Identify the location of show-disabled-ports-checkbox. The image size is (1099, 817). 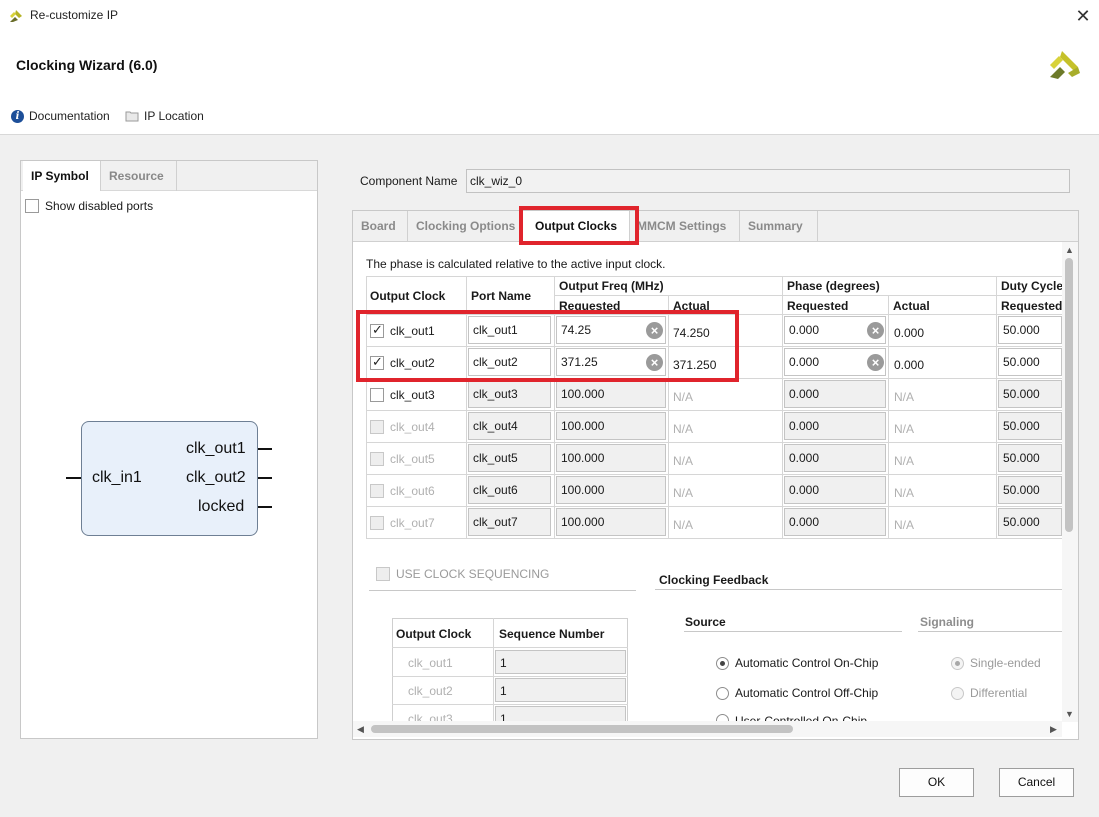
(32, 206).